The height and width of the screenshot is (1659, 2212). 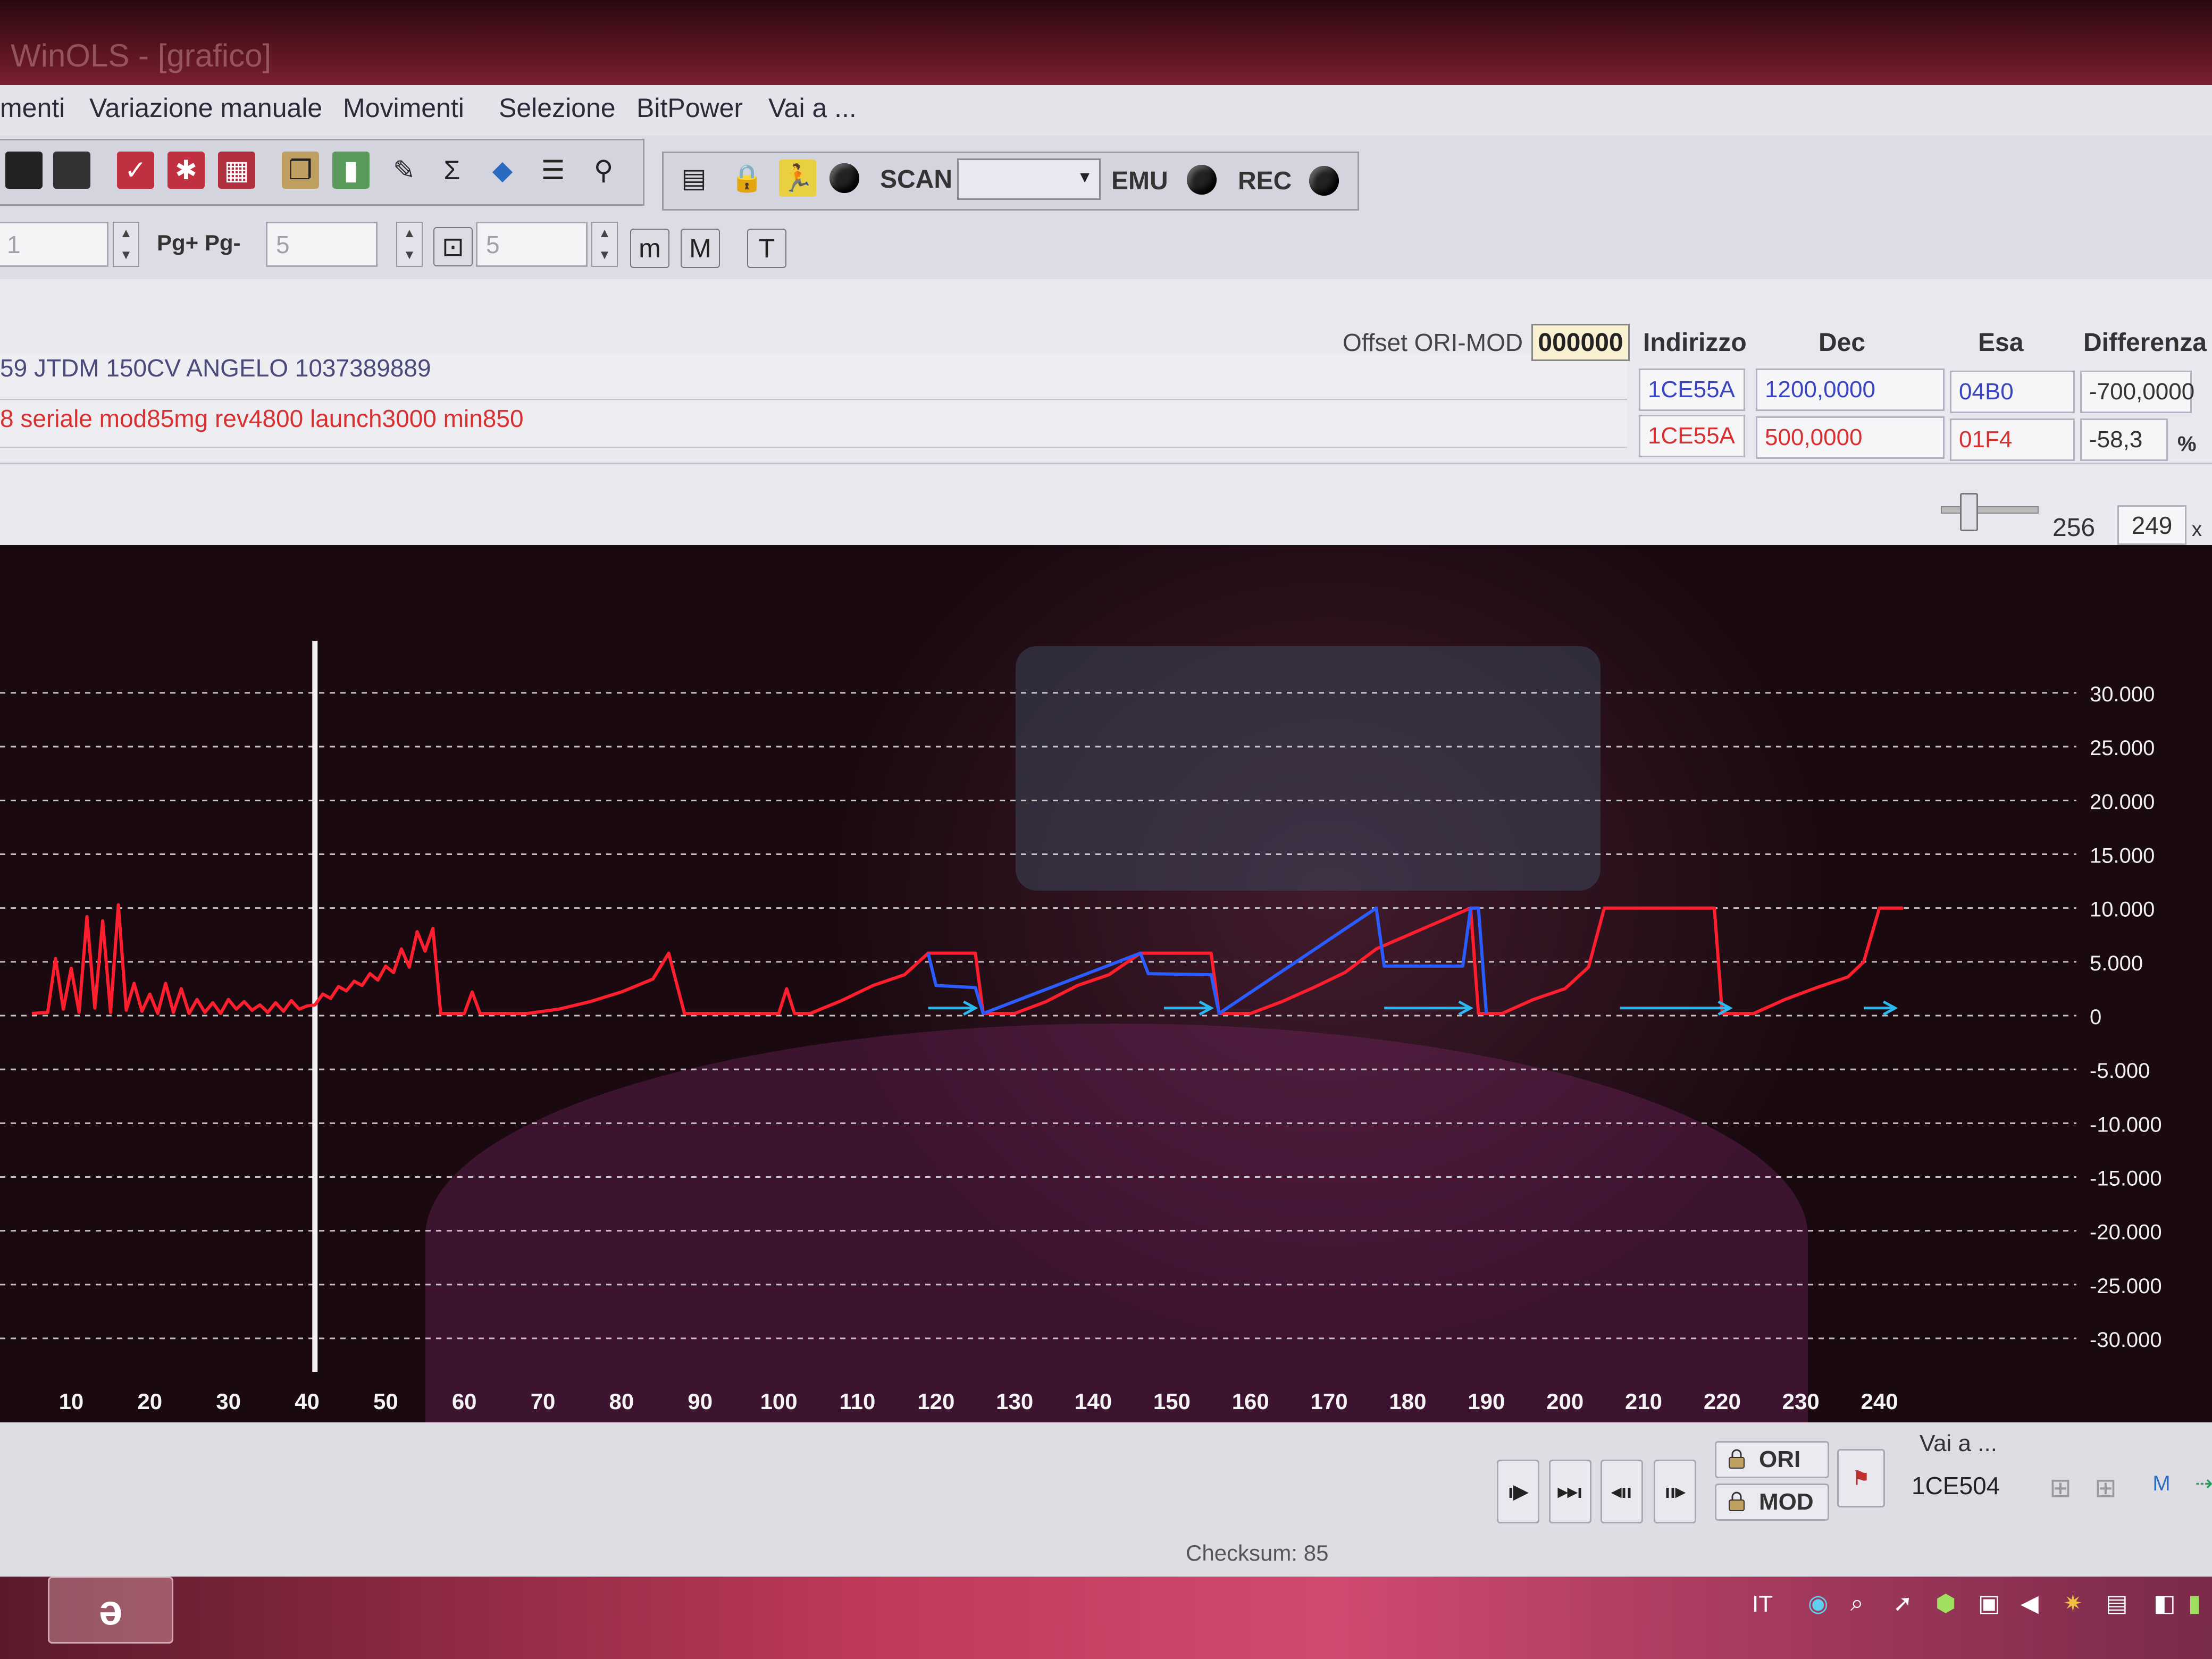 I want to click on black-square-icon, so click(x=24, y=170).